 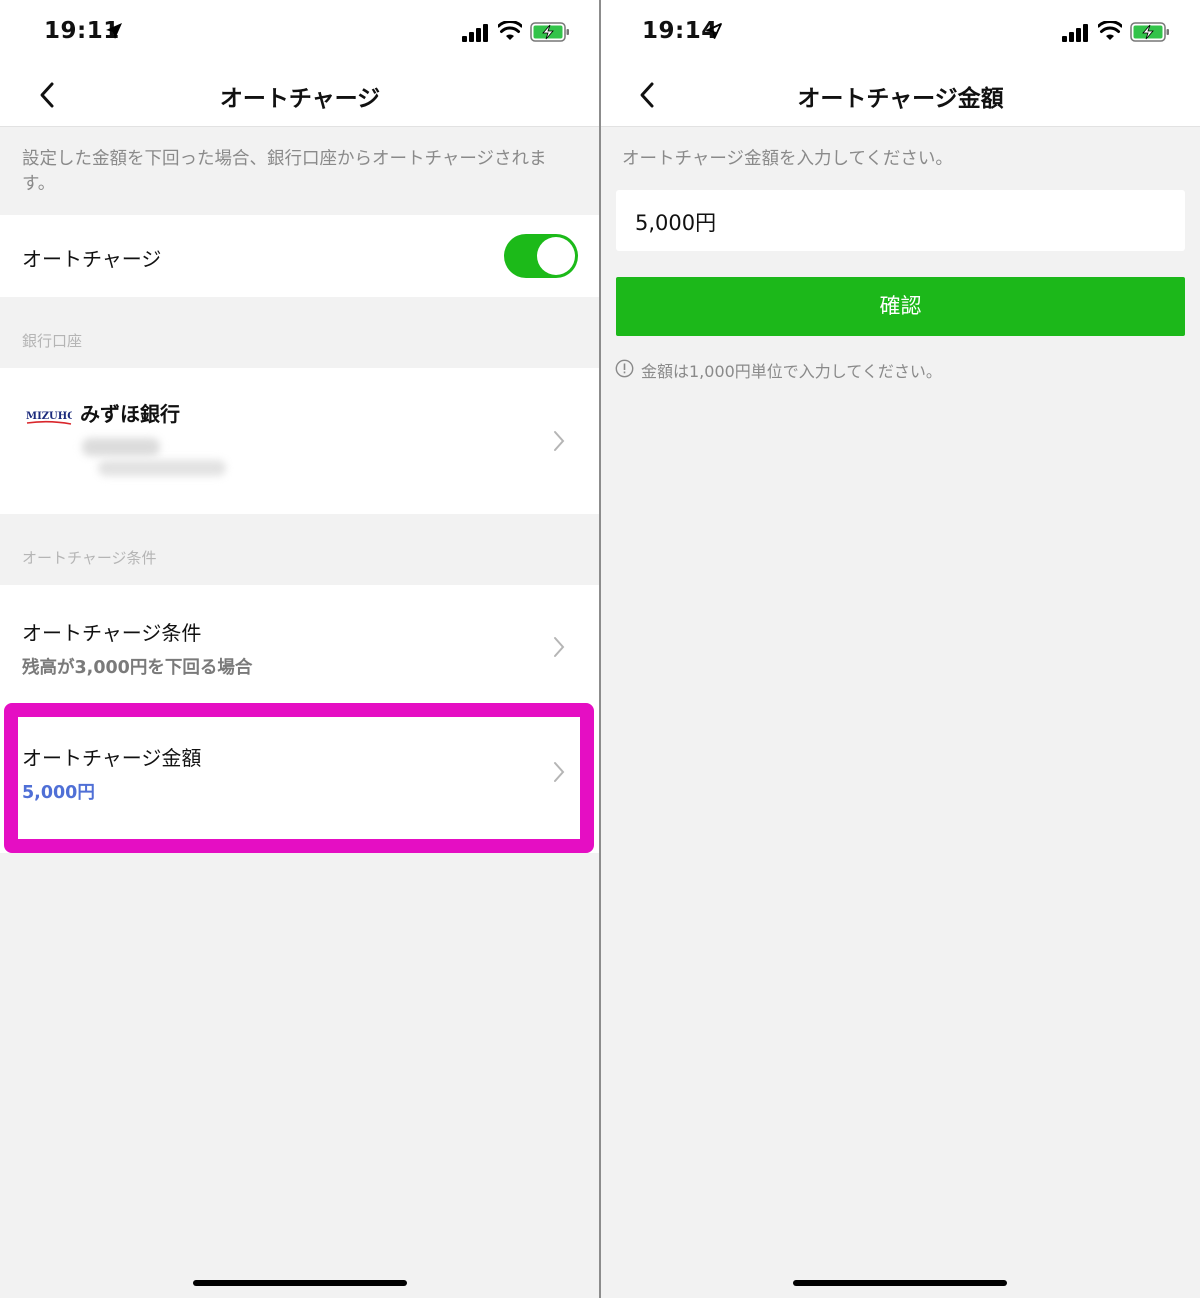 I want to click on amount-input-field: 5,000円, so click(x=900, y=220).